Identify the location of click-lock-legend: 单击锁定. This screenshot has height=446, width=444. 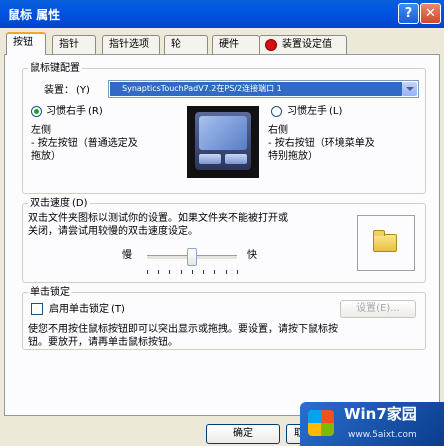
(50, 292).